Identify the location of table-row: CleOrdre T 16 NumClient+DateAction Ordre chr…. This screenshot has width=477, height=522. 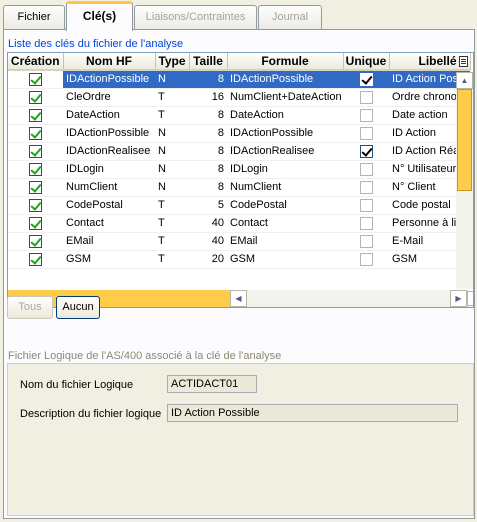
(239, 97).